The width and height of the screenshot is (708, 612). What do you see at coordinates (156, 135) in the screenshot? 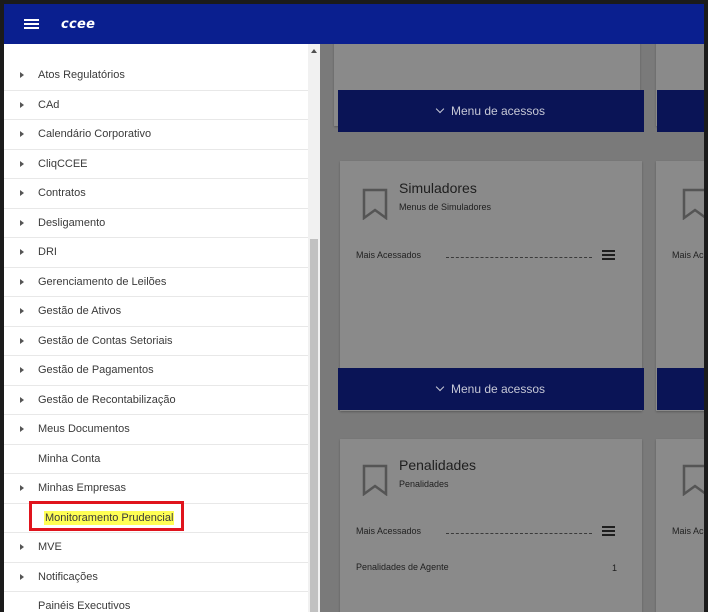
I see `sidebar-item: Calendário Corporativo` at bounding box center [156, 135].